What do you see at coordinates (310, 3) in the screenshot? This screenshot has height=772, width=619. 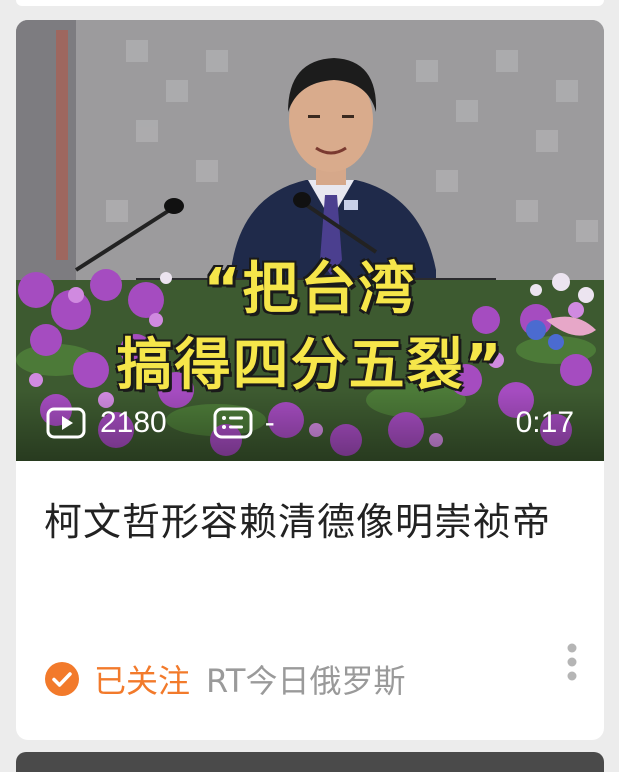 I see `previous-card-edge` at bounding box center [310, 3].